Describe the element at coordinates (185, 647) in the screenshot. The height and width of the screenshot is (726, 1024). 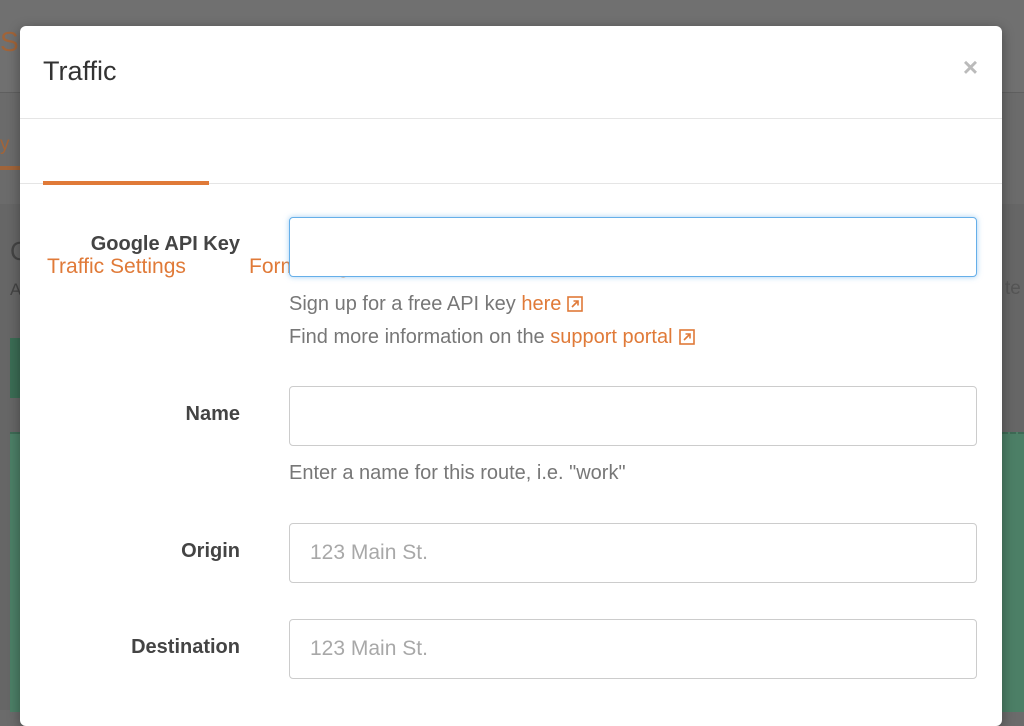
I see `destination-label: Destination` at that location.